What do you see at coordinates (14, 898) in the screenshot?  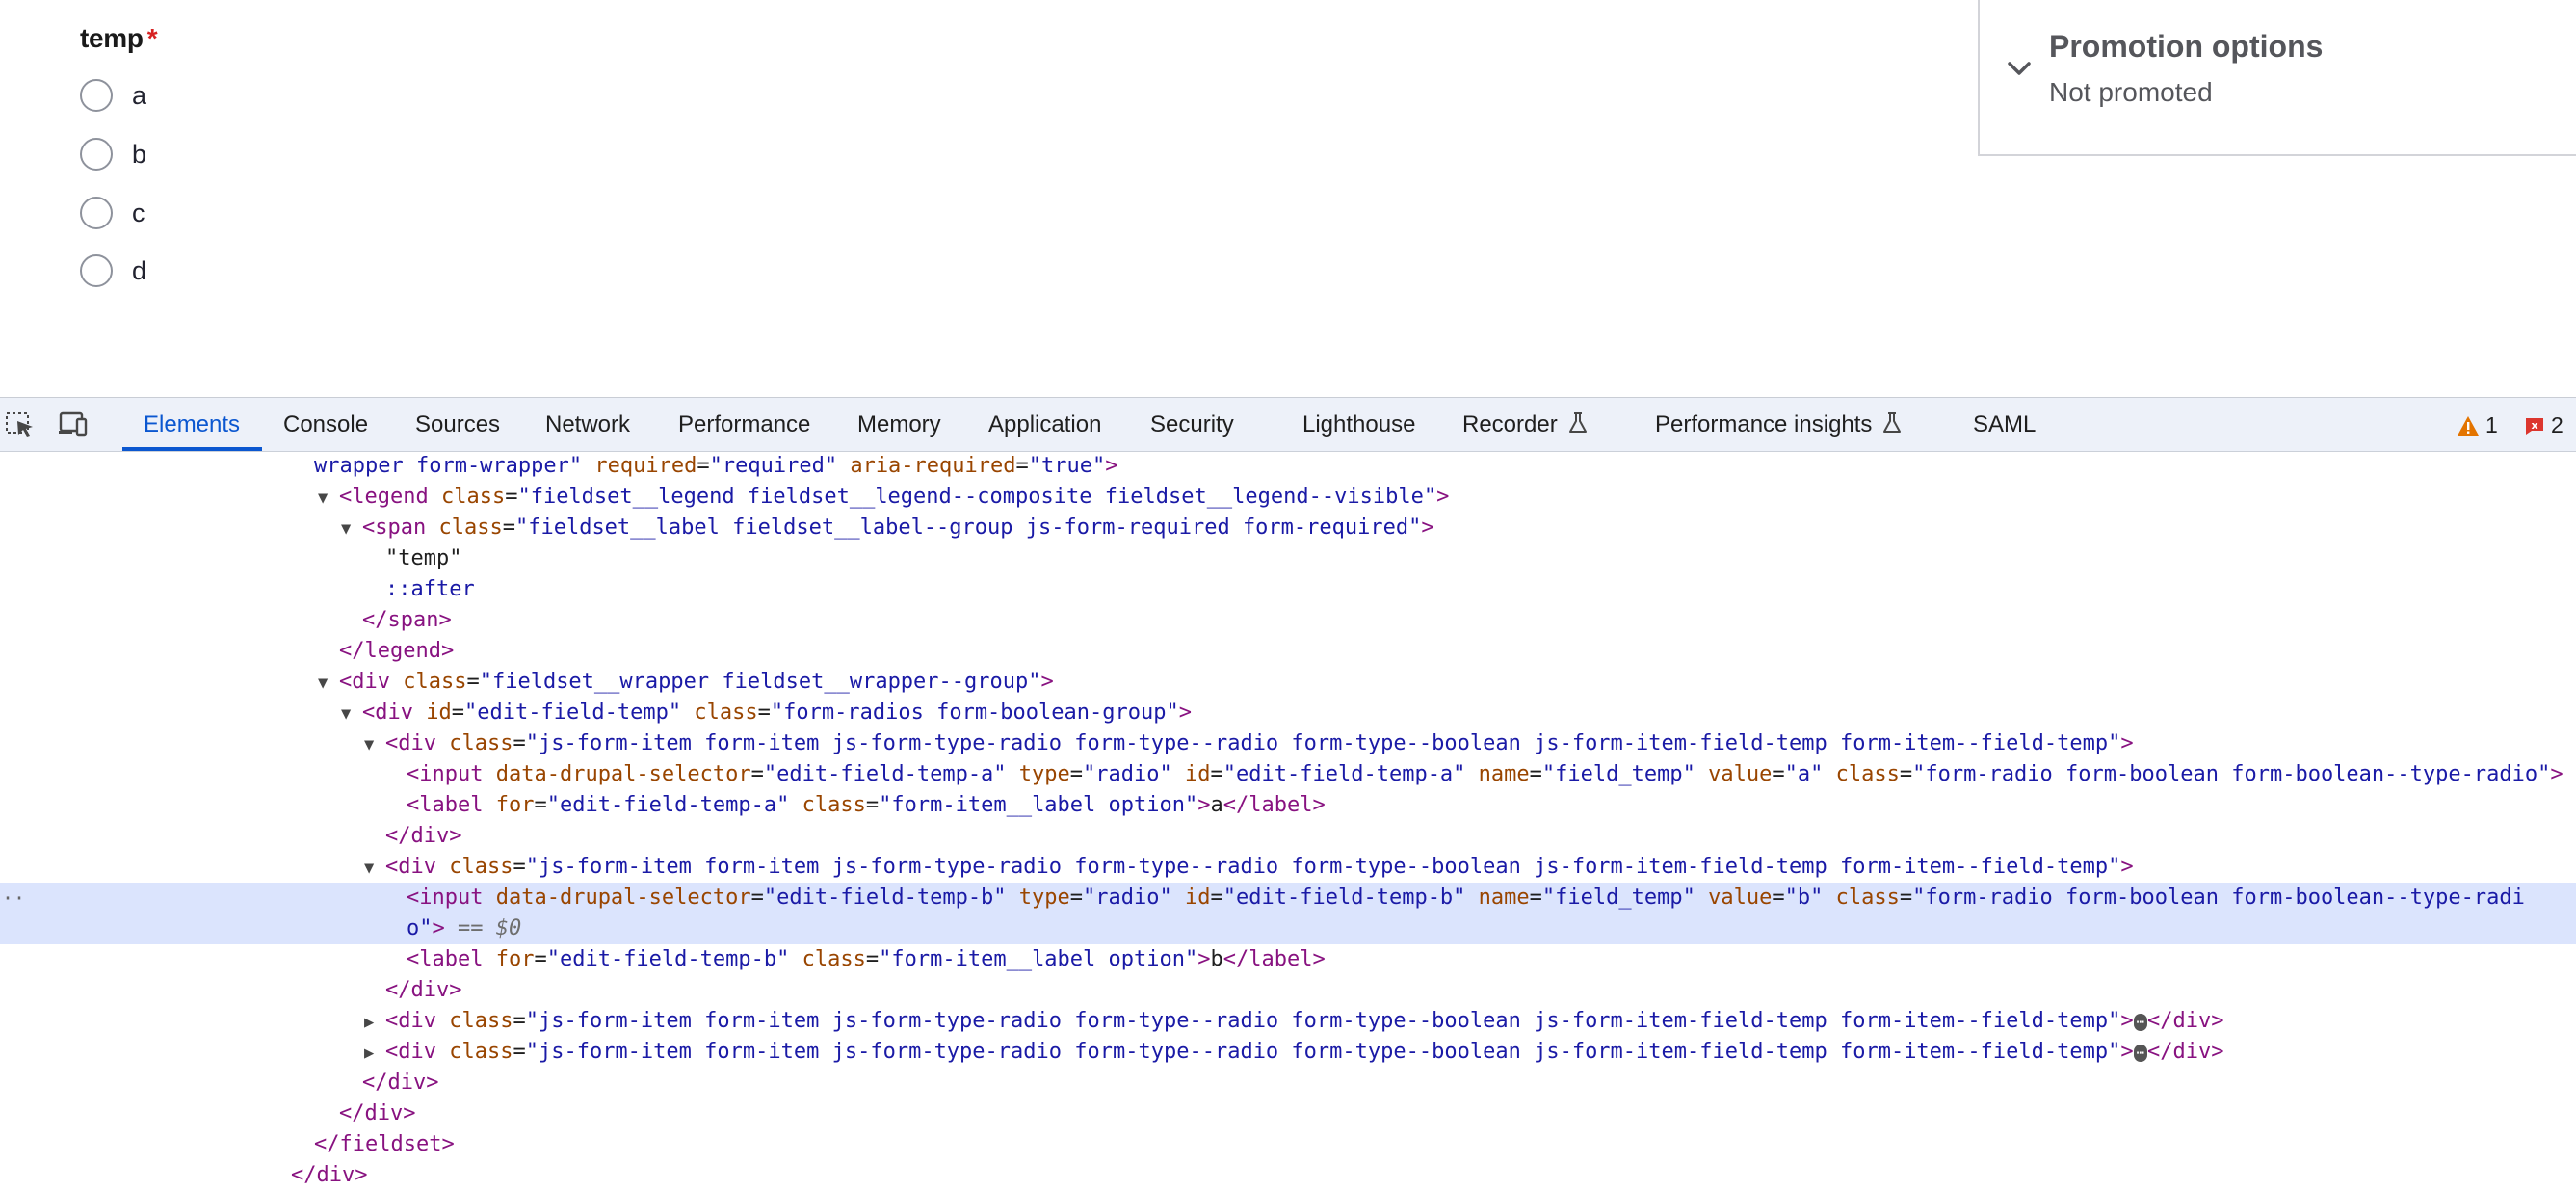 I see `node-actions-gutter: ··` at bounding box center [14, 898].